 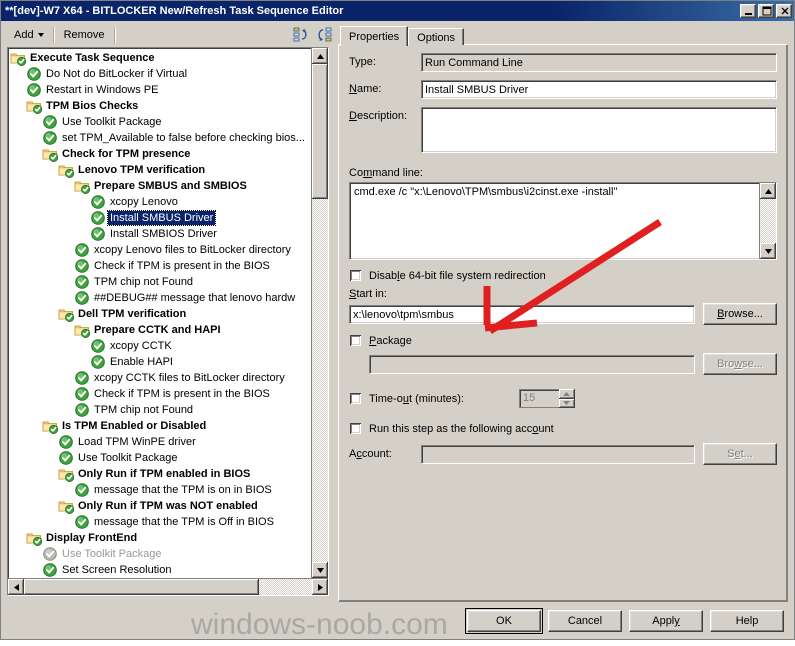 I want to click on tree-item: ##DEBUG## message that lenovo hardw, so click(x=160, y=298).